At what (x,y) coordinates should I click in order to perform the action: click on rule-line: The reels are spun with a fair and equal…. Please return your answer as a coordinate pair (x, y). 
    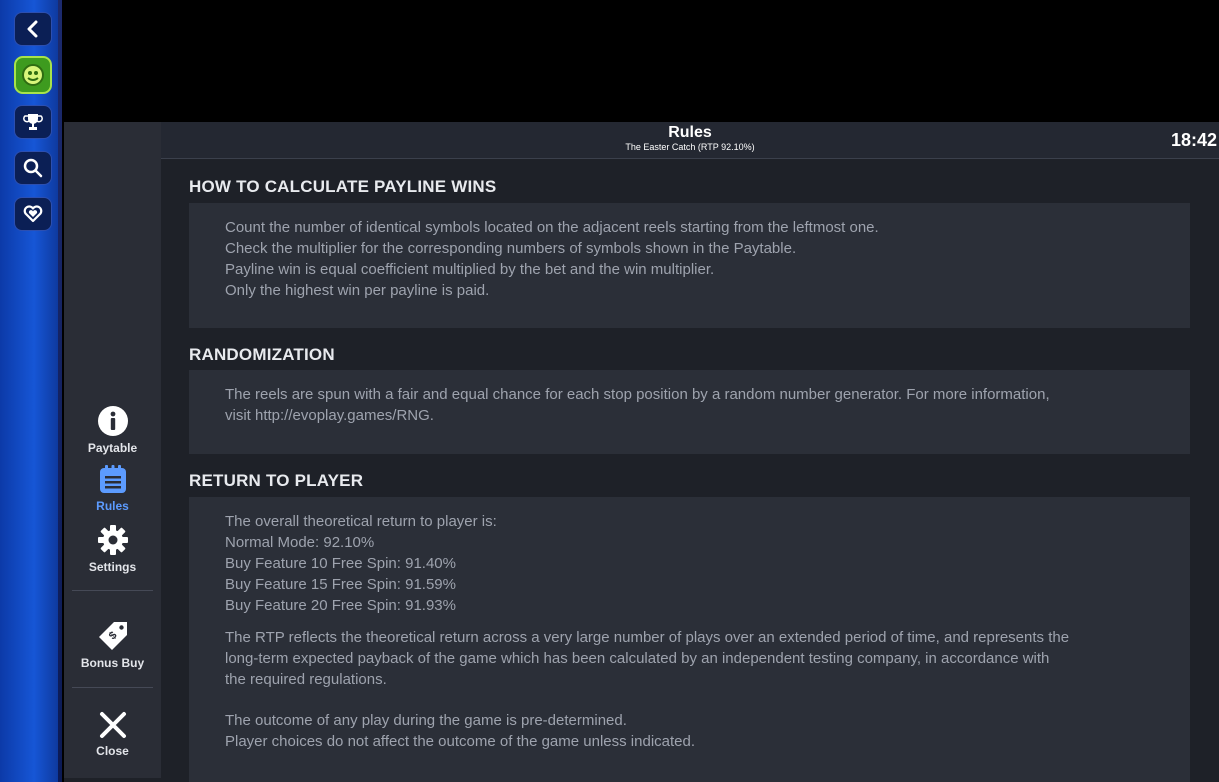
    Looking at the image, I should click on (637, 394).